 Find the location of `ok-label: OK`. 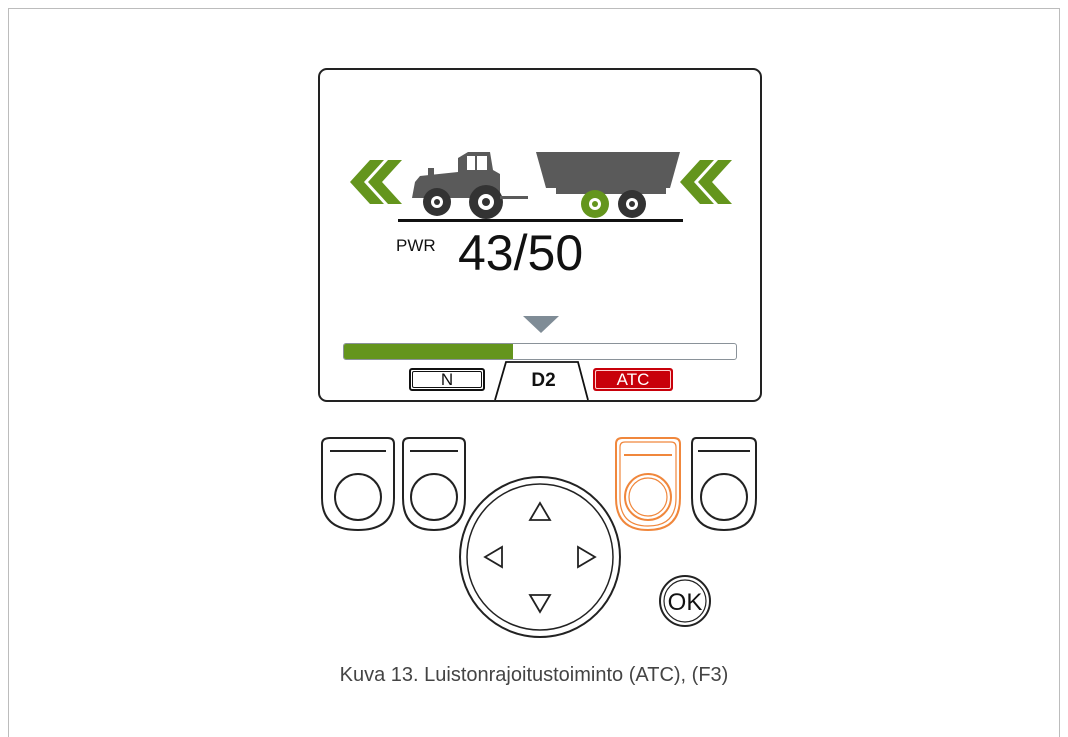

ok-label: OK is located at coordinates (685, 602).